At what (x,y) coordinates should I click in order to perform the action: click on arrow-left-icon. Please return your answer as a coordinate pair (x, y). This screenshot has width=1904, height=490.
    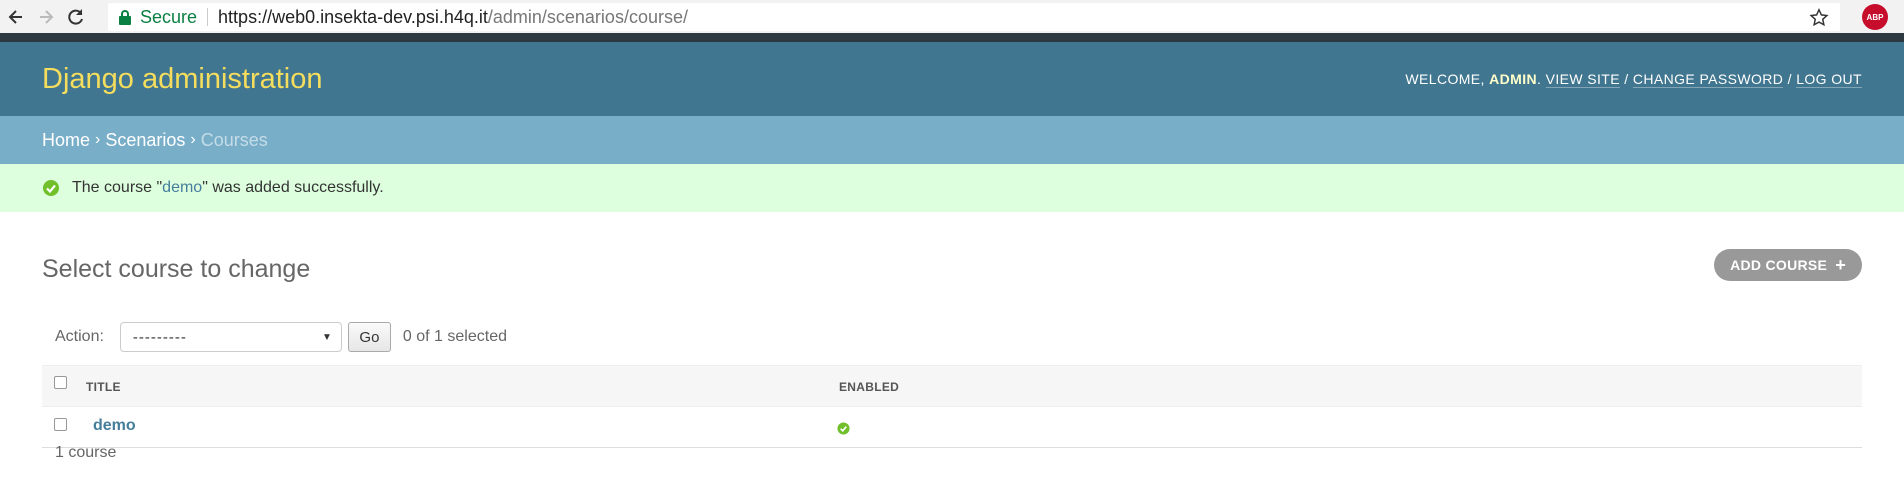
    Looking at the image, I should click on (15, 16).